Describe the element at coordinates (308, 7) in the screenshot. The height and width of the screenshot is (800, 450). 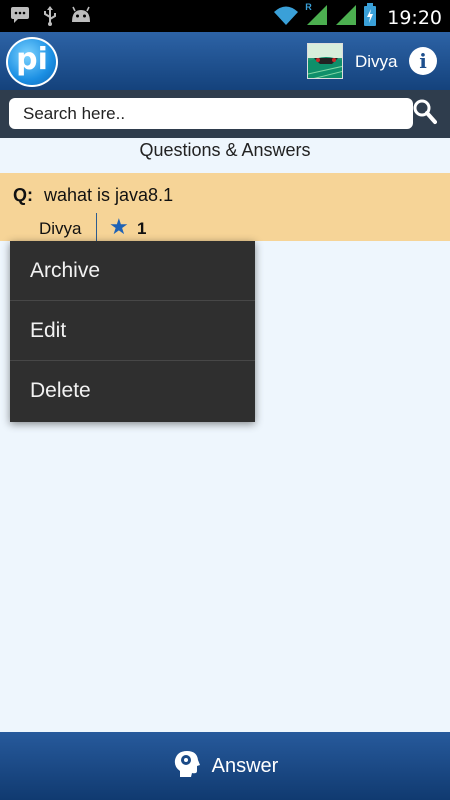
I see `roaming-badge: R` at that location.